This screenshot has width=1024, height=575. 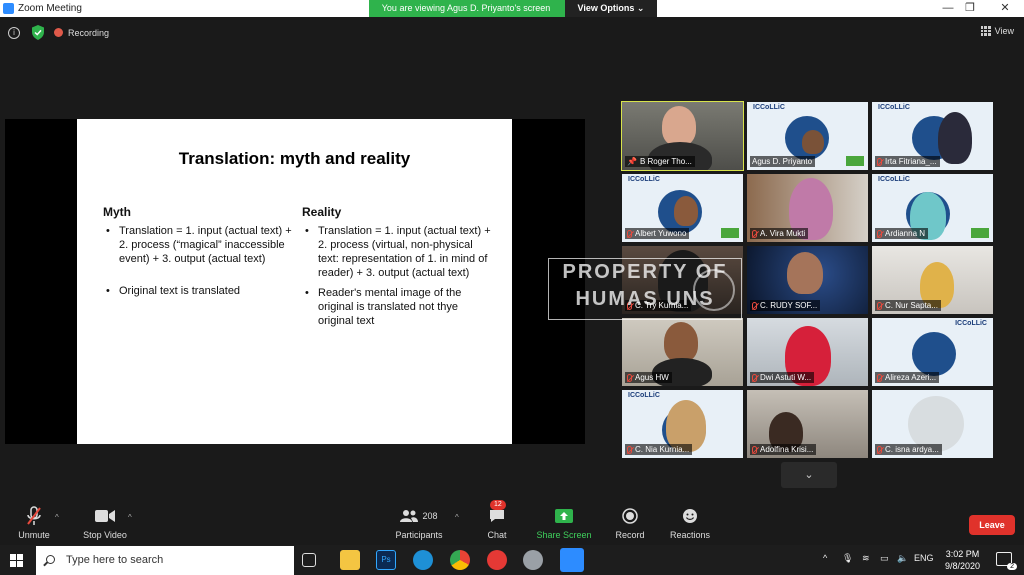 I want to click on participant-tile: ICCoLLiC Ardianna N, so click(x=932, y=208).